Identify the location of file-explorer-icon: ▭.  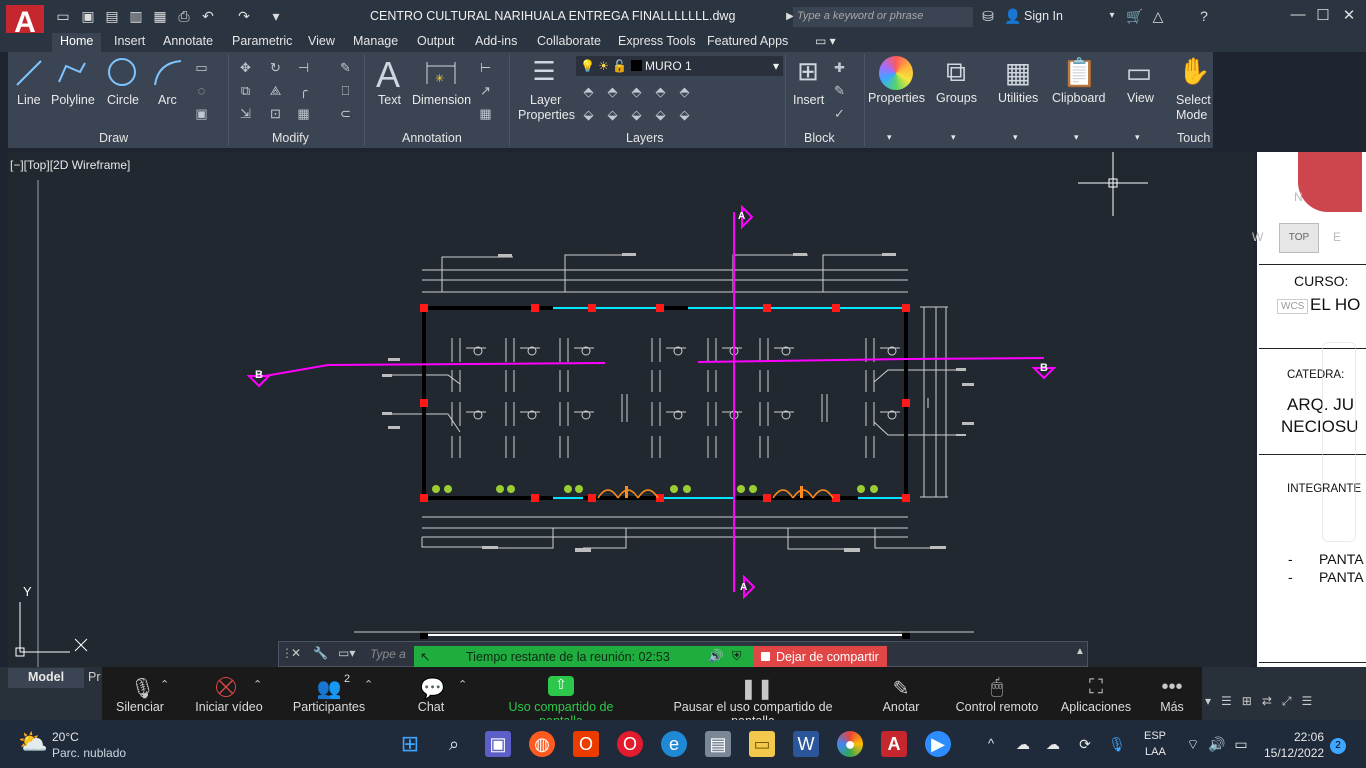
(762, 744).